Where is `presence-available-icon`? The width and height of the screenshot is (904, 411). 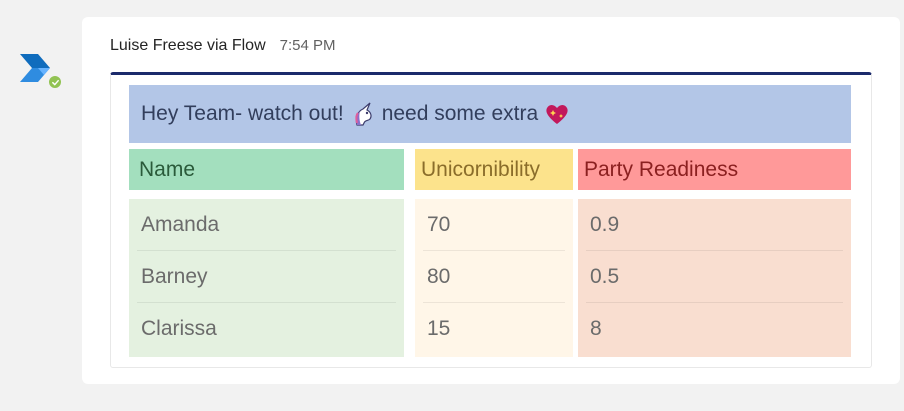 presence-available-icon is located at coordinates (55, 82).